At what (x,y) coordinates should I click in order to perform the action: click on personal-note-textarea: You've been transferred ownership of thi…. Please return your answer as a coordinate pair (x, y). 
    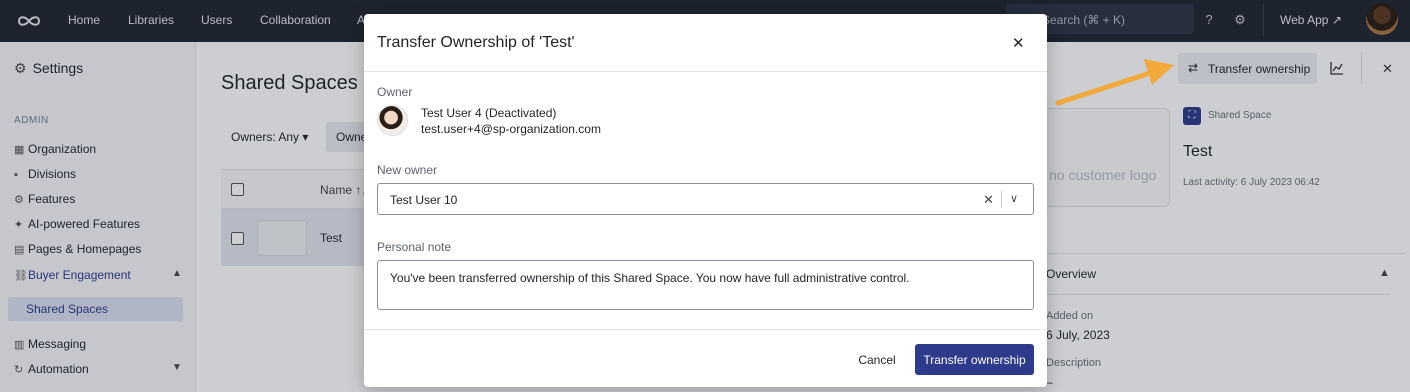
    Looking at the image, I should click on (705, 285).